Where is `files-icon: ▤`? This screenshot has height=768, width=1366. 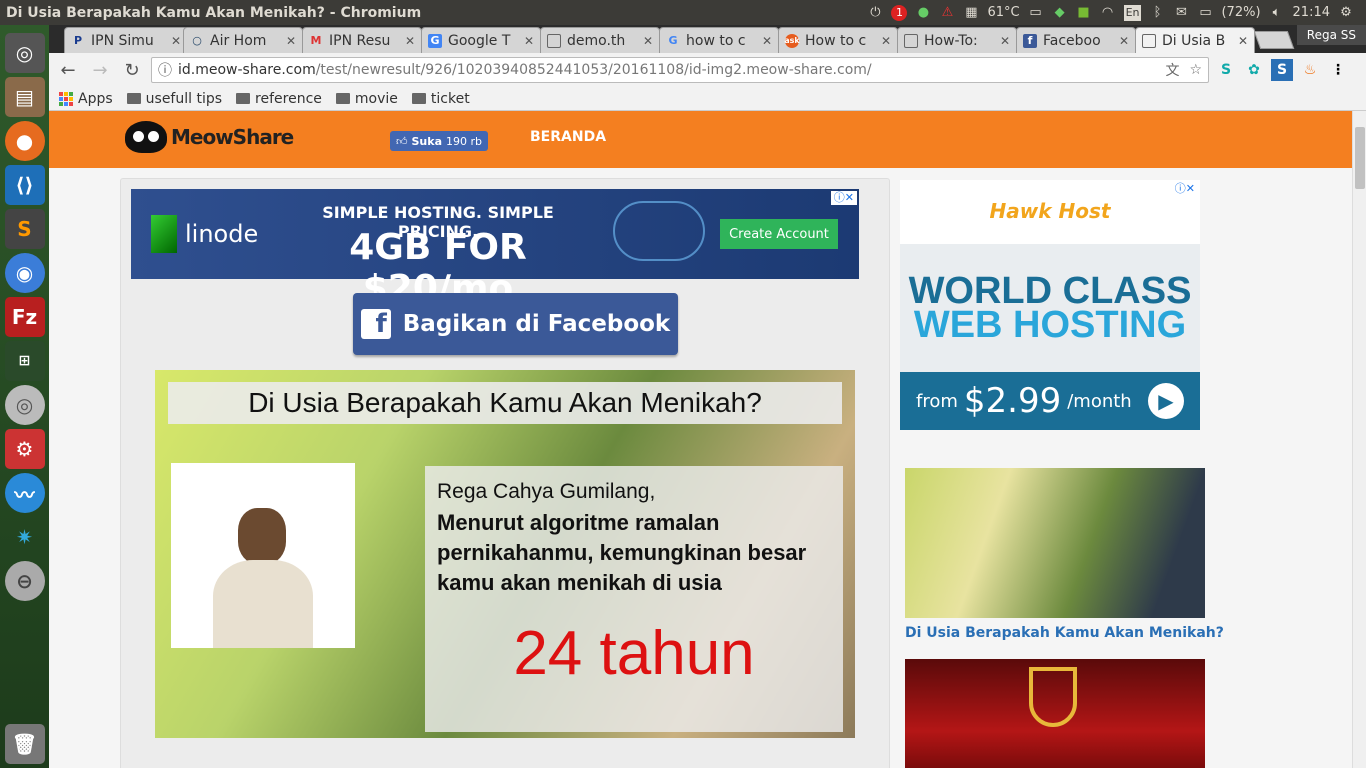 files-icon: ▤ is located at coordinates (24, 97).